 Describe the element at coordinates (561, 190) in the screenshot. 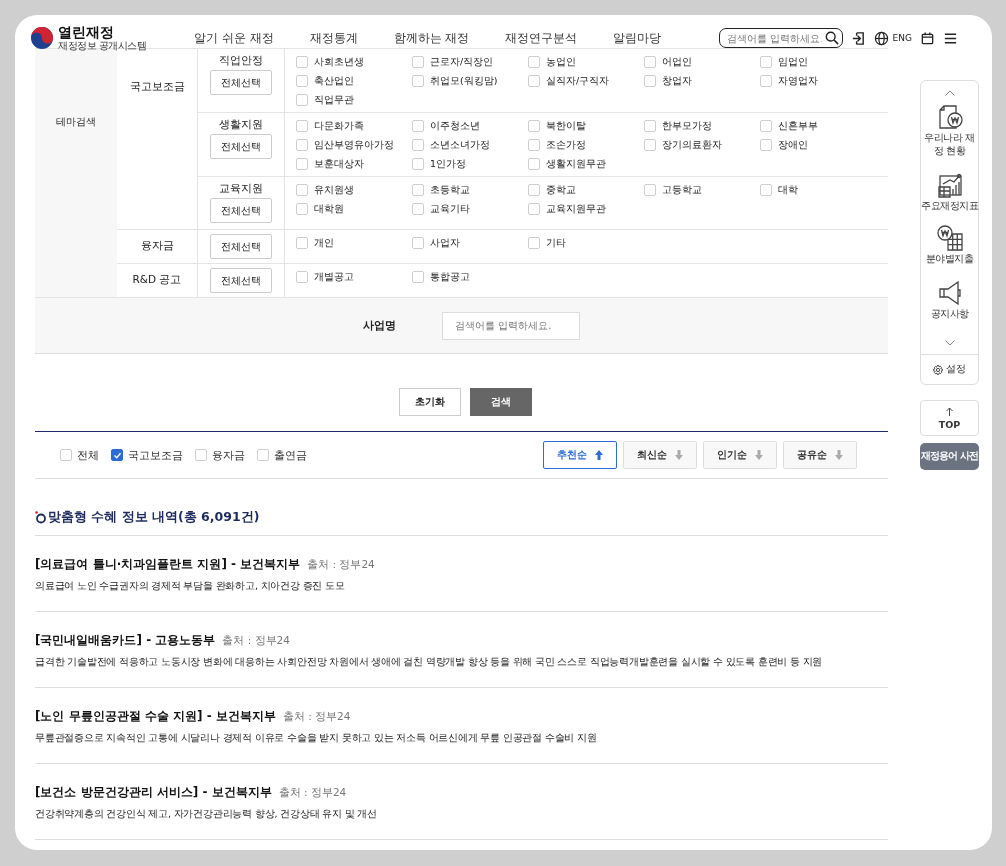

I see `option-label: 중학교` at that location.